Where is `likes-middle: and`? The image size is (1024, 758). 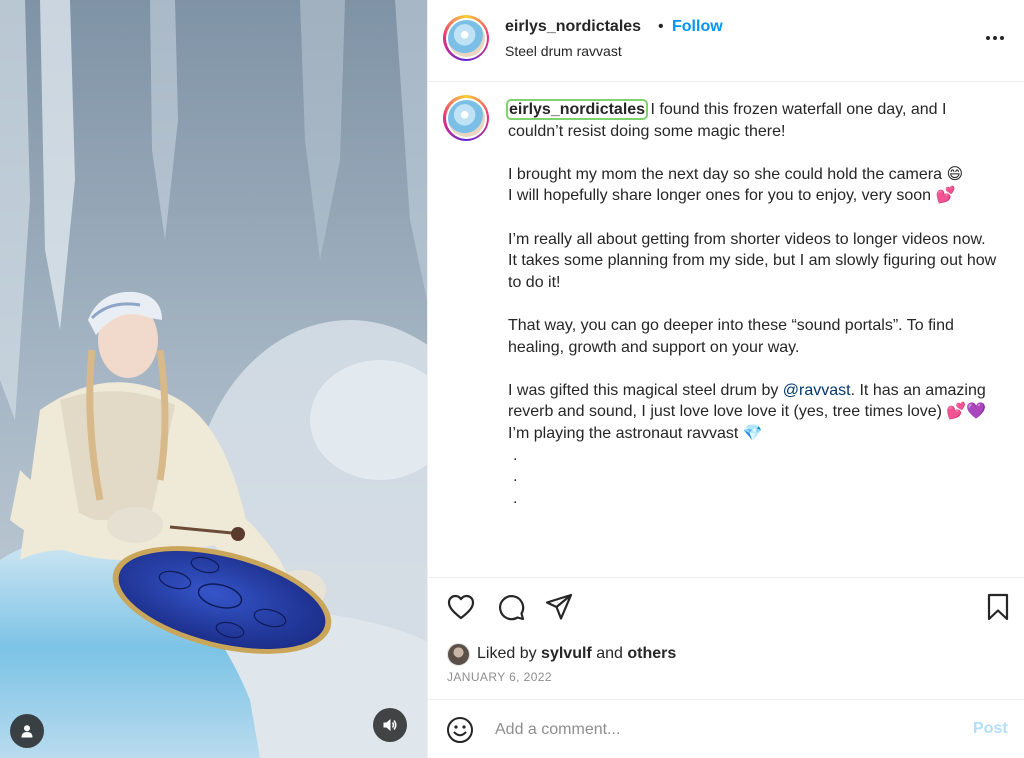 likes-middle: and is located at coordinates (609, 653).